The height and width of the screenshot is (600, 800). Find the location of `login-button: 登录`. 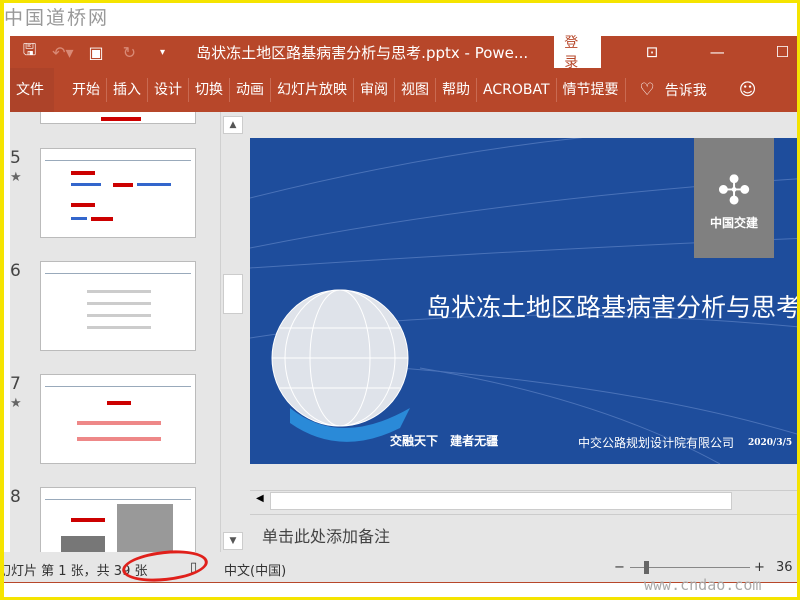

login-button: 登录 is located at coordinates (578, 52).